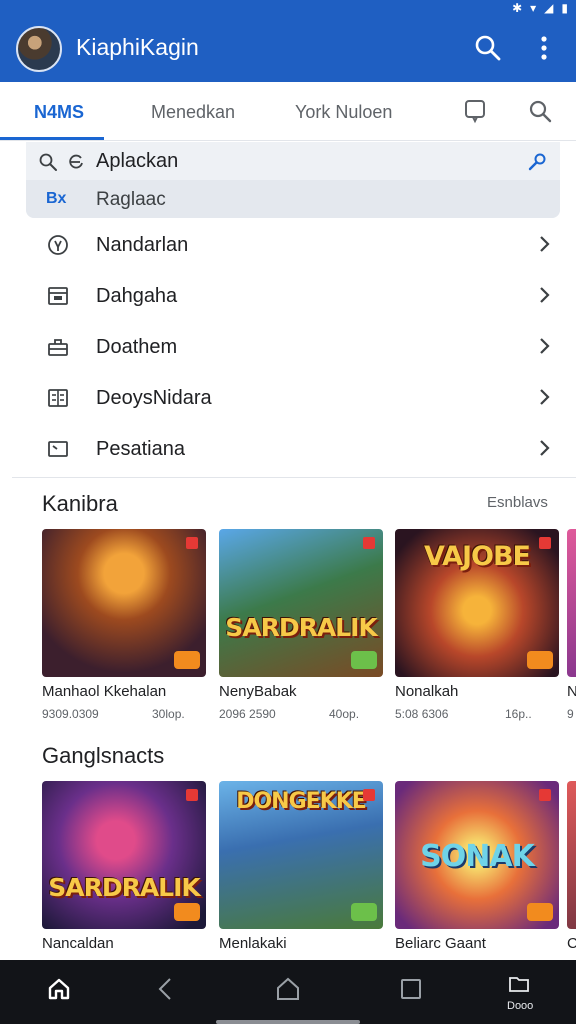 This screenshot has height=1024, width=576. I want to click on game-logo: DONGEKKE, so click(301, 801).